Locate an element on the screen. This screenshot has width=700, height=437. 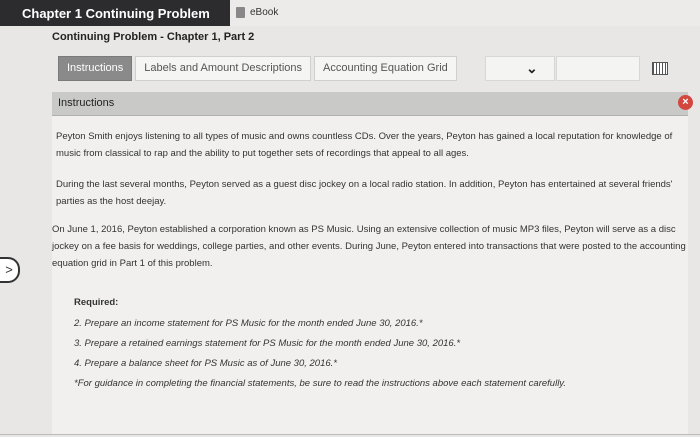
menu-grid-icon is located at coordinates (660, 68).